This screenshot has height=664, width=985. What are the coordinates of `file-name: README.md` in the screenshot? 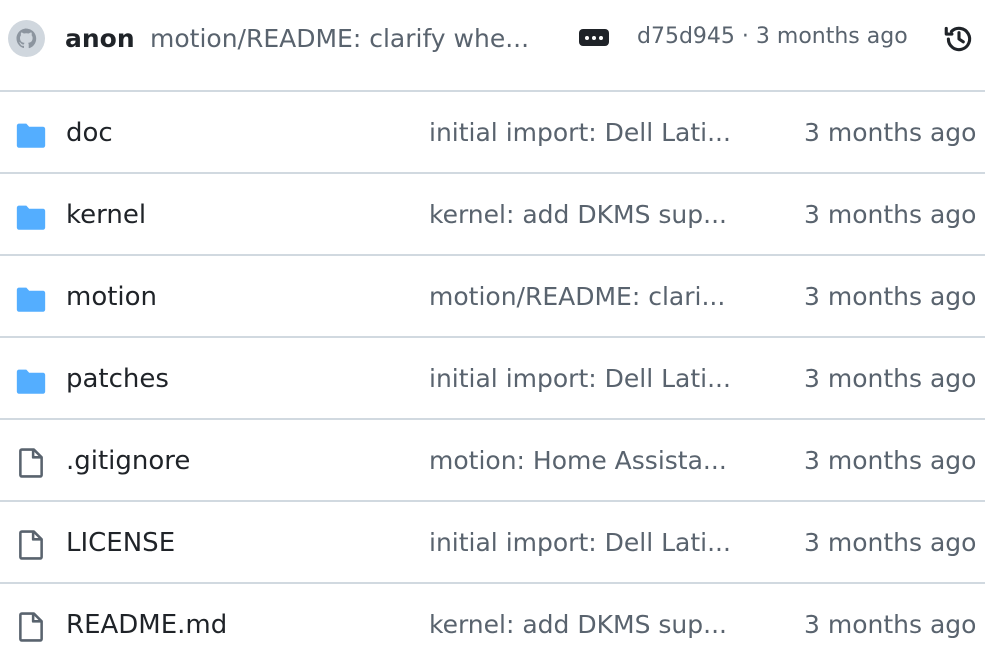 It's located at (146, 625).